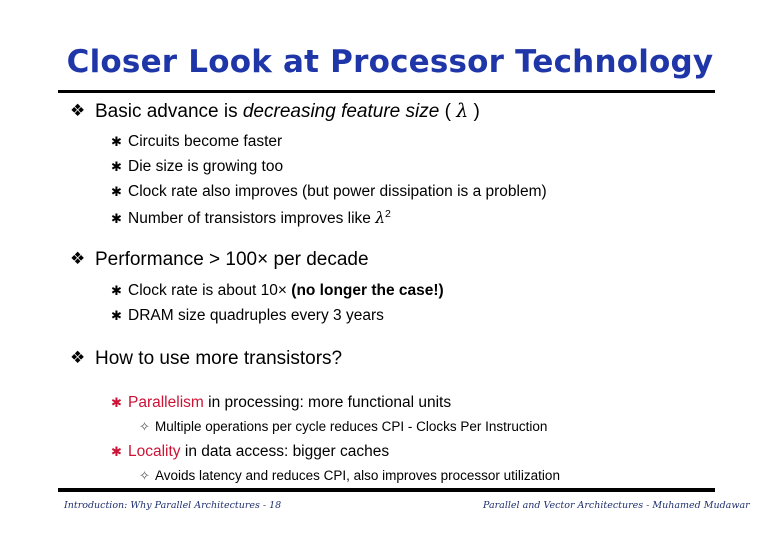  I want to click on bullet-parallelism-seg-1: in processing: more functional units, so click(327, 402).